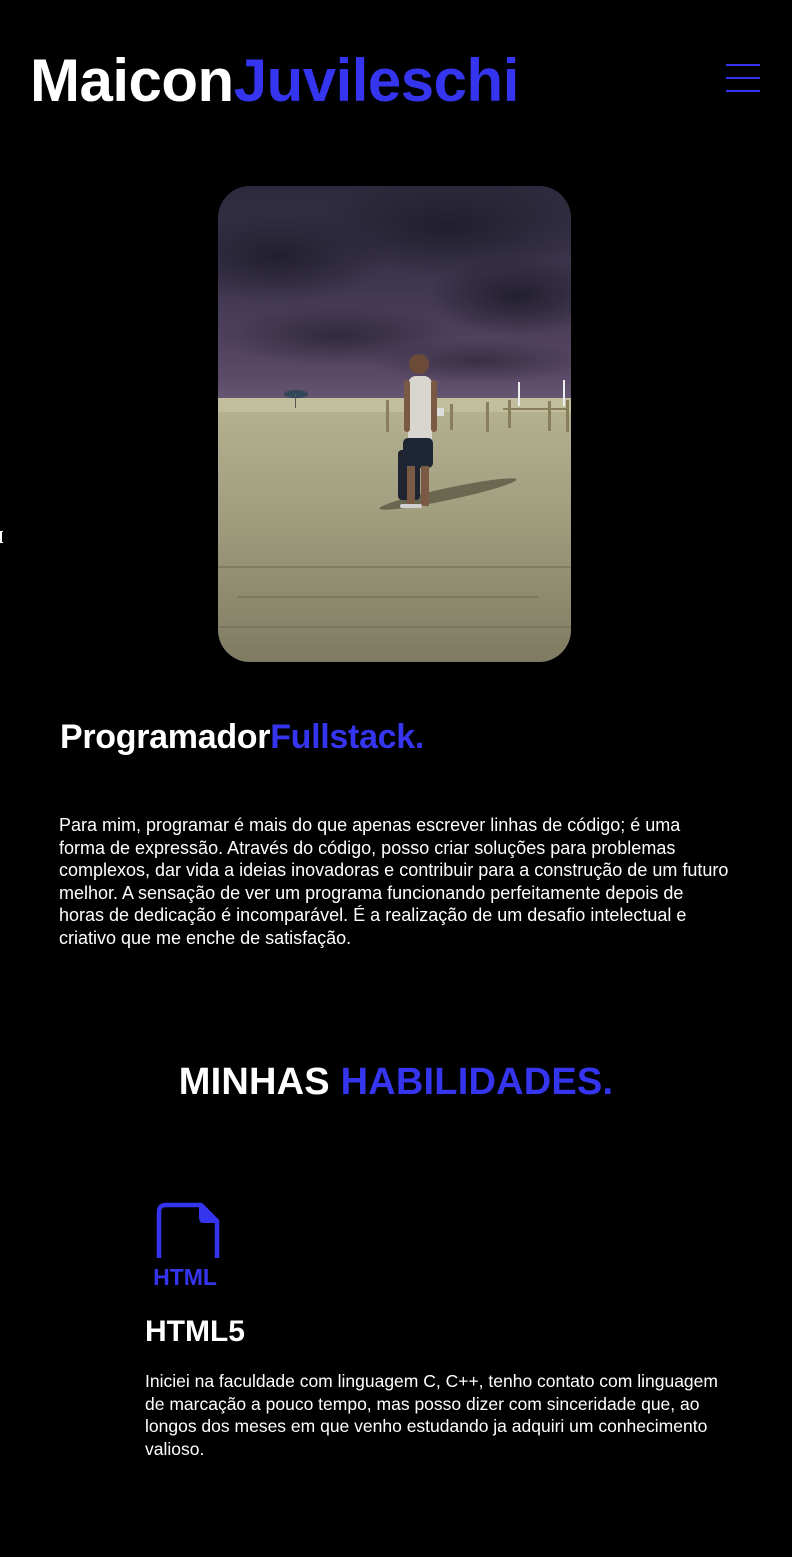 This screenshot has height=1557, width=794. What do you see at coordinates (186, 1246) in the screenshot?
I see `html-file-icon: HTML` at bounding box center [186, 1246].